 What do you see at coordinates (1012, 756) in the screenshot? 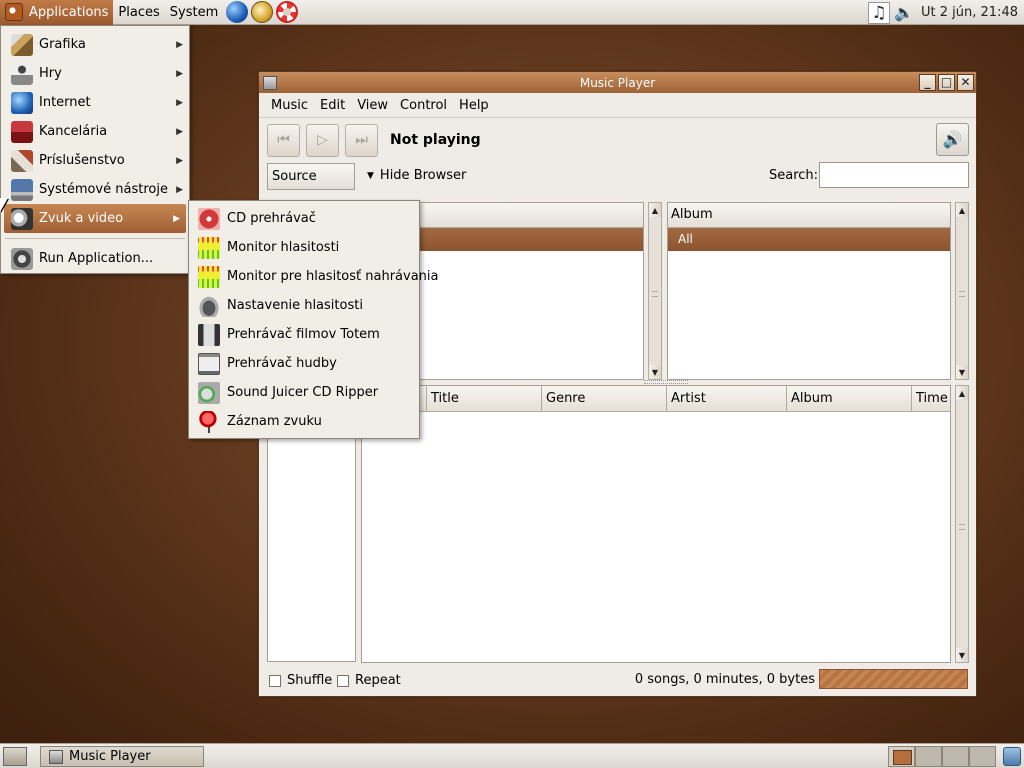
I see `trash-icon` at bounding box center [1012, 756].